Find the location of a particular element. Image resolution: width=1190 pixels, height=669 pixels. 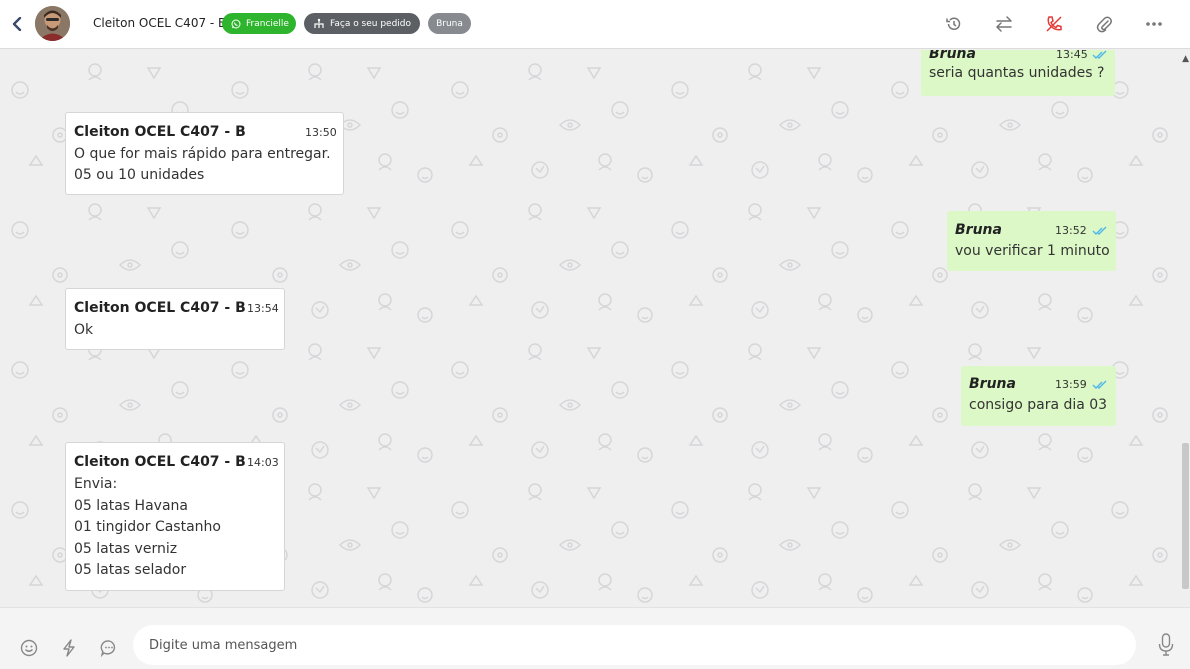

scrollbar: ▲ is located at coordinates (1185, 328).